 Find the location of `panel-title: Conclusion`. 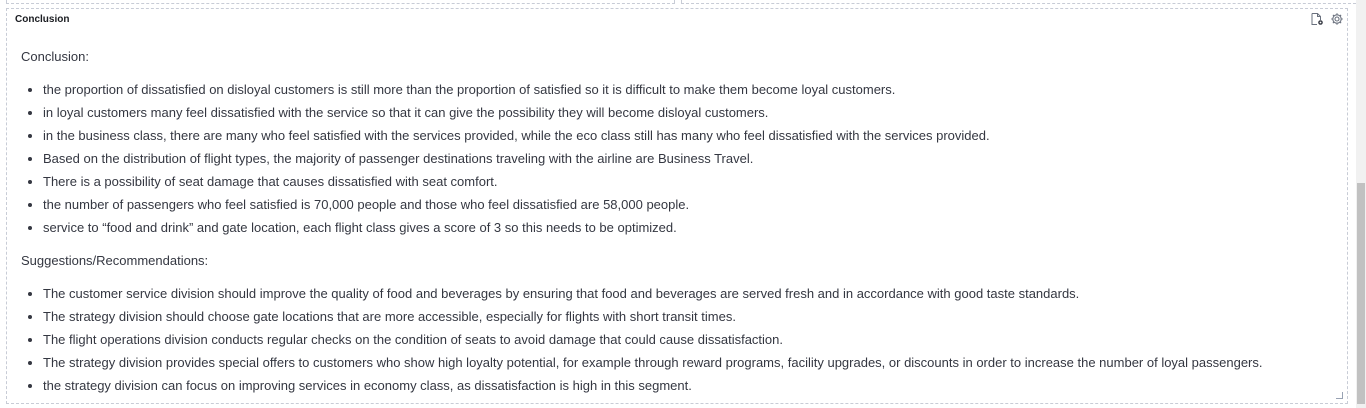

panel-title: Conclusion is located at coordinates (42, 19).